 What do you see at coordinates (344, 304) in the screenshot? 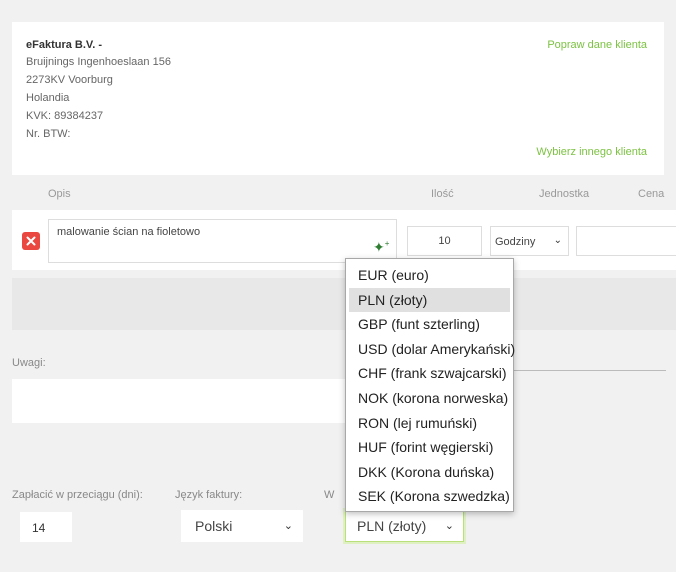
I see `add-item-area` at bounding box center [344, 304].